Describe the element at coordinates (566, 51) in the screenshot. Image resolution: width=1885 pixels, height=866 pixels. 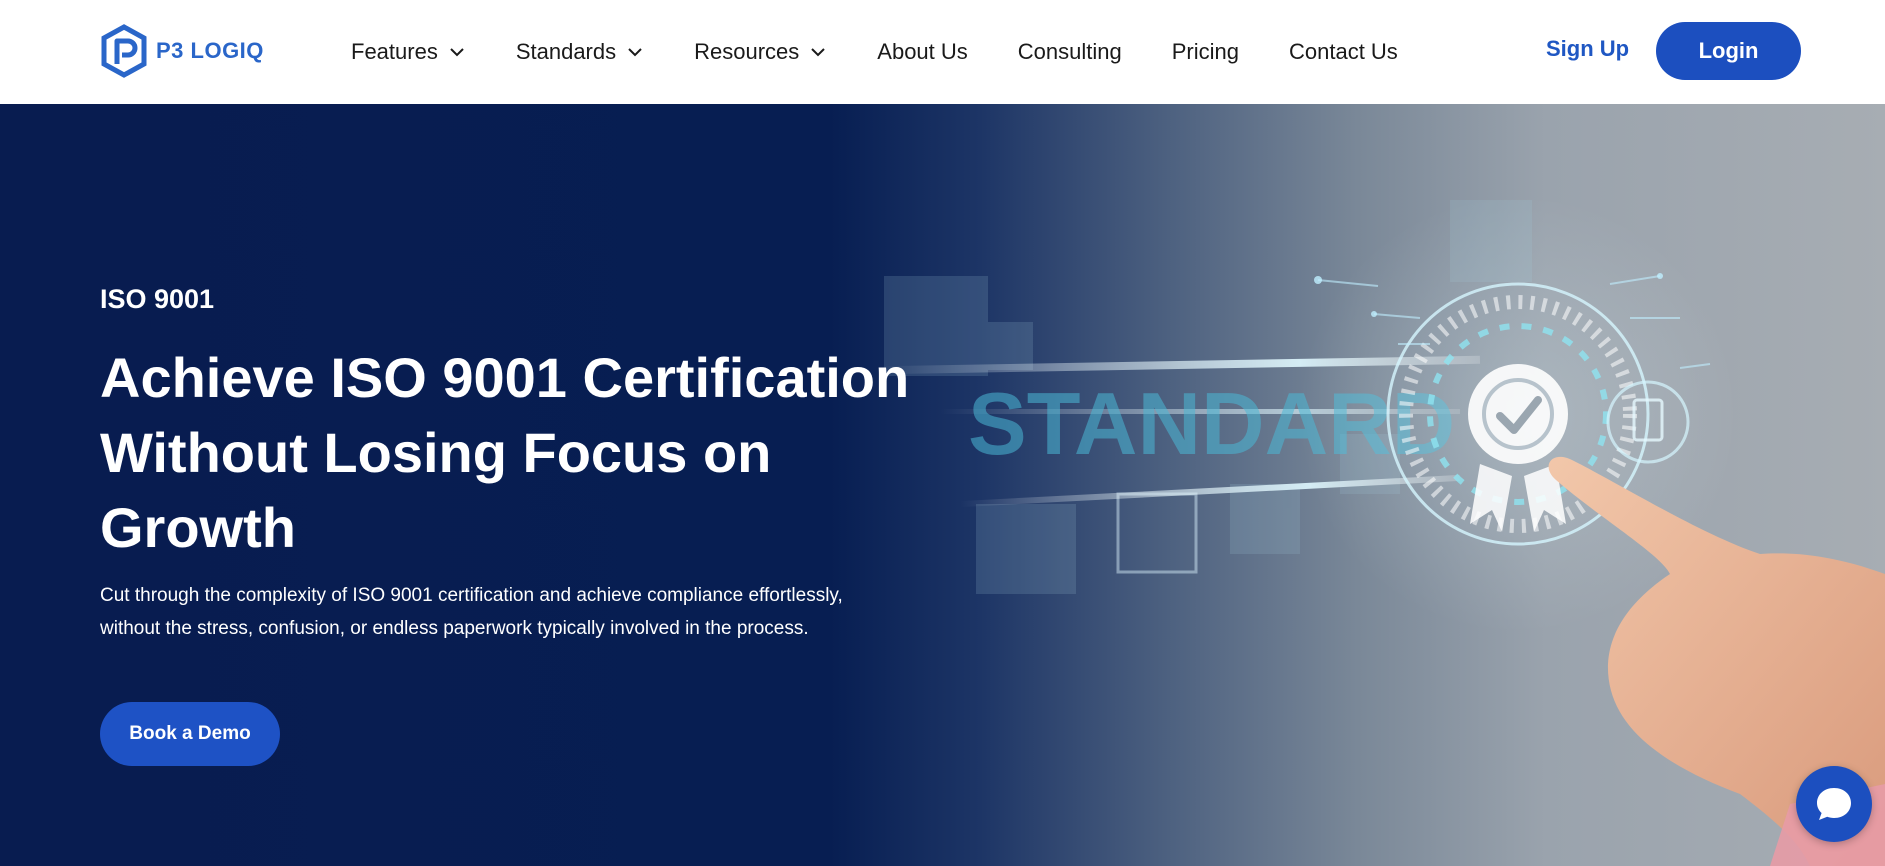
I see `nav-item-label: Standards` at that location.